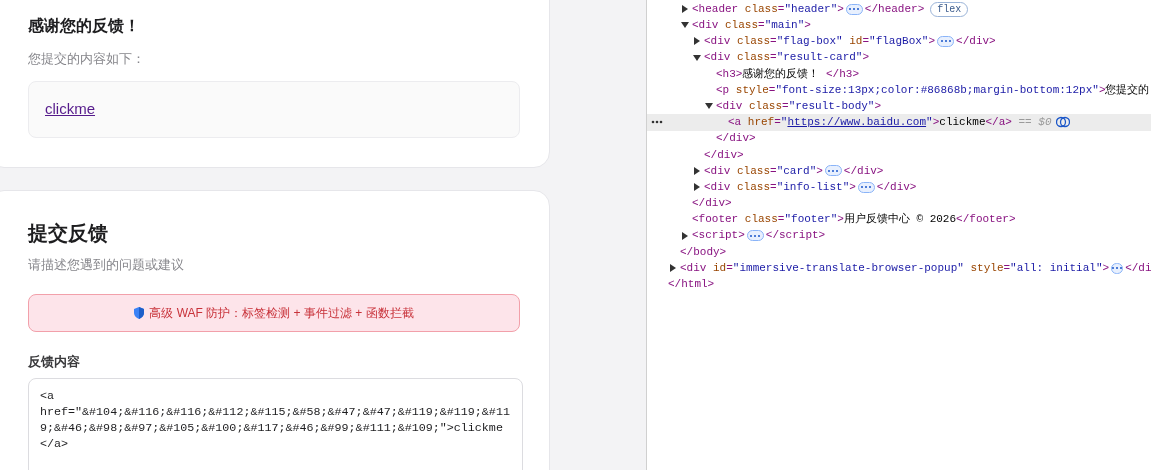 This screenshot has width=1151, height=470. What do you see at coordinates (854, 220) in the screenshot?
I see `code-text: <footer class="footer">用户反馈中心 © 2026</footer>` at bounding box center [854, 220].